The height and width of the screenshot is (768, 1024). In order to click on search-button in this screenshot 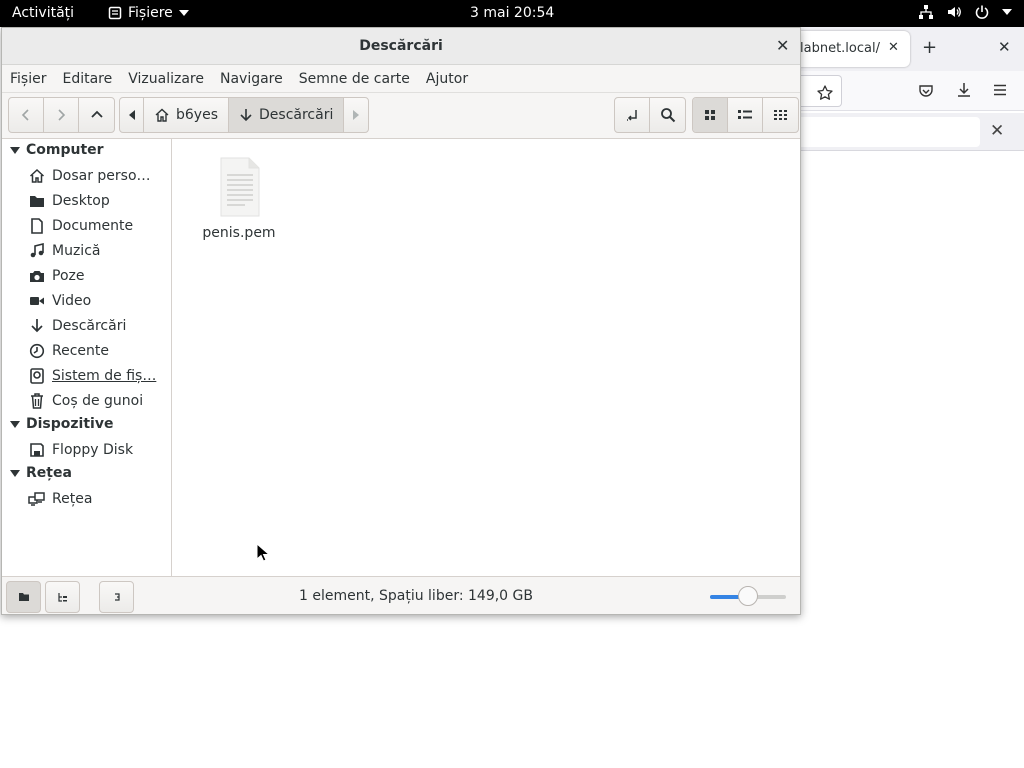, I will do `click(667, 115)`.